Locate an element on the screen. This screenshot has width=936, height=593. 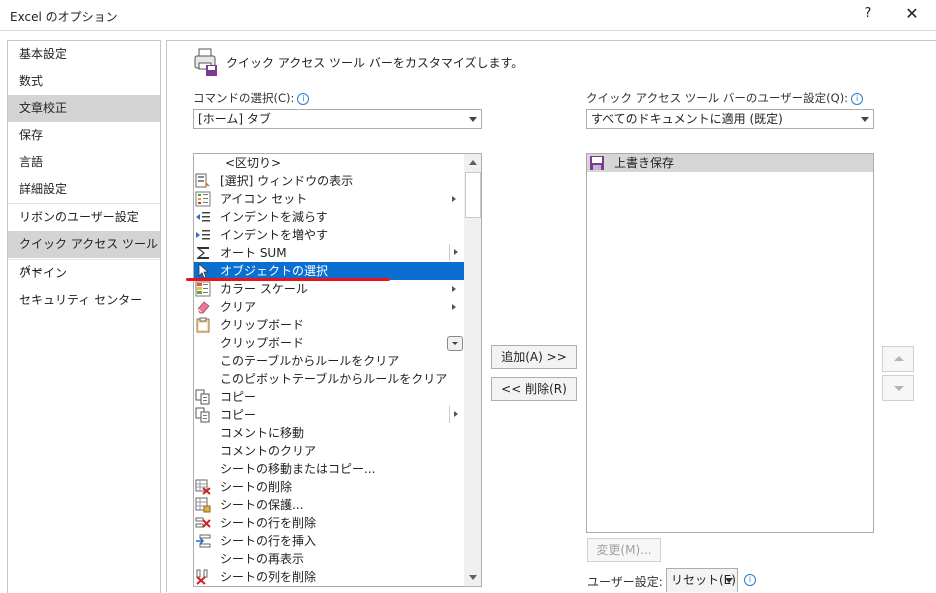
close-button: ✕ is located at coordinates (912, 14).